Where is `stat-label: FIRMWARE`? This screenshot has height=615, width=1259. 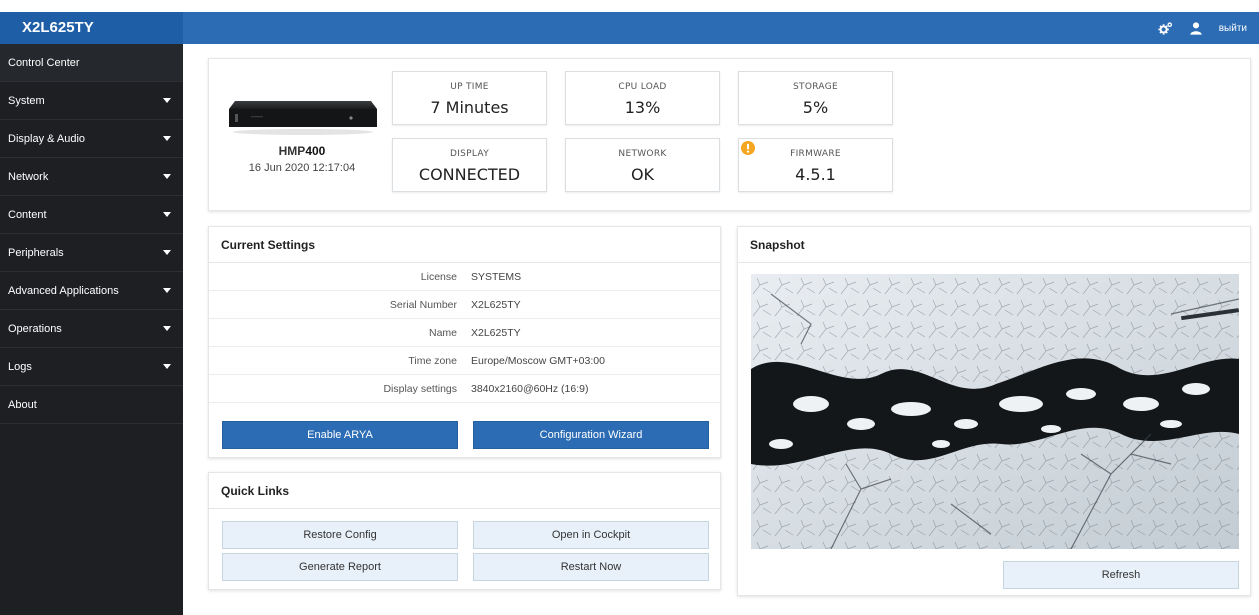 stat-label: FIRMWARE is located at coordinates (815, 154).